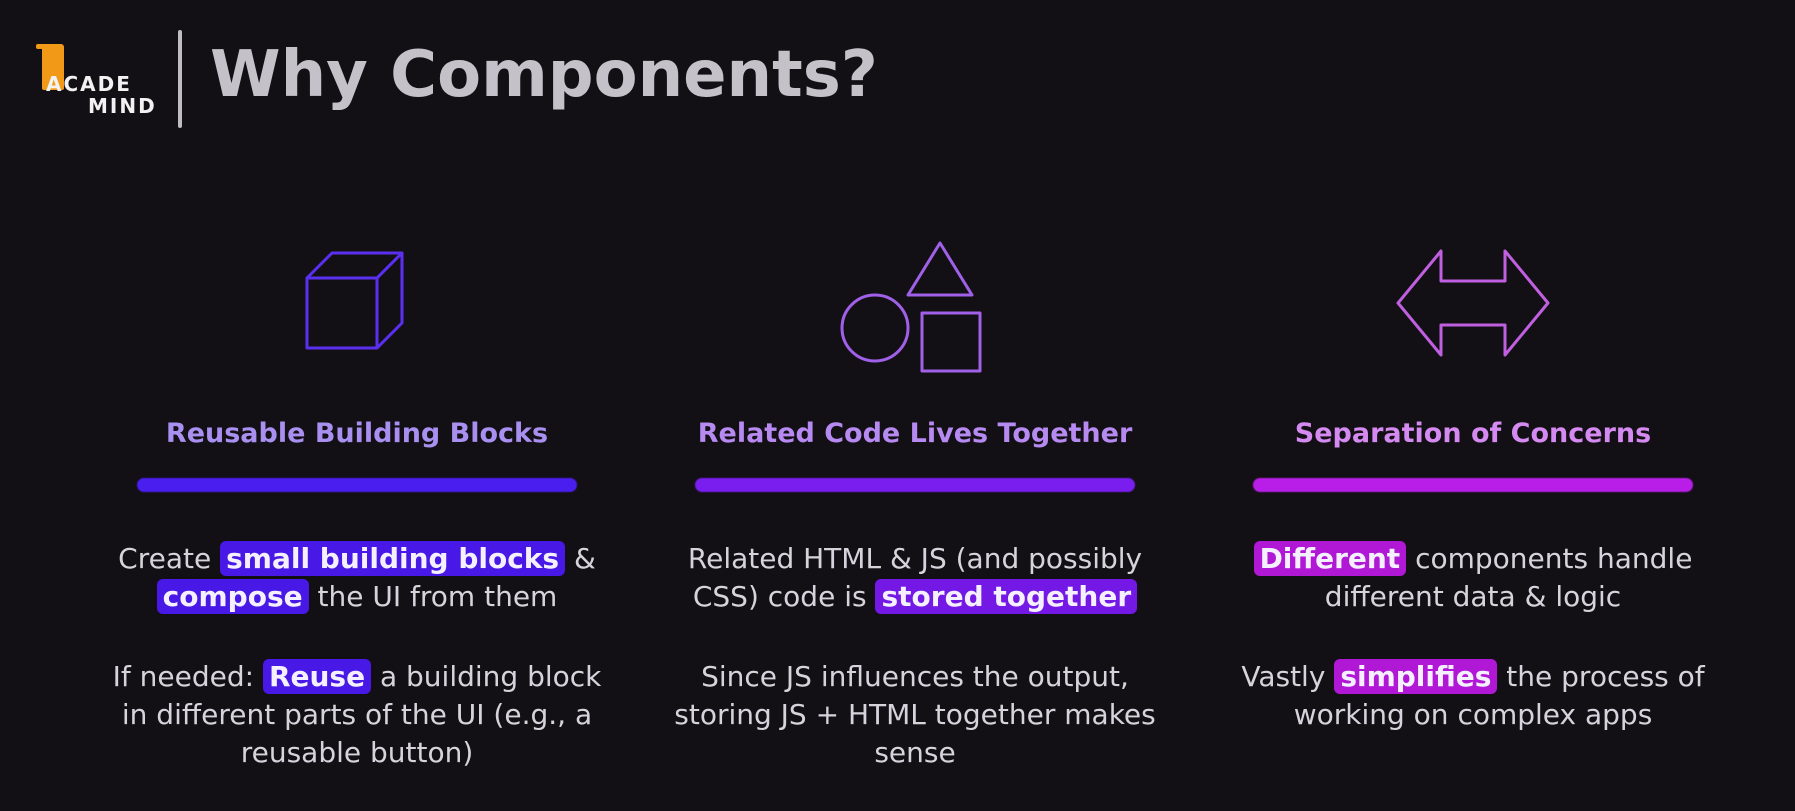  I want to click on highlight: stored together, so click(1006, 596).